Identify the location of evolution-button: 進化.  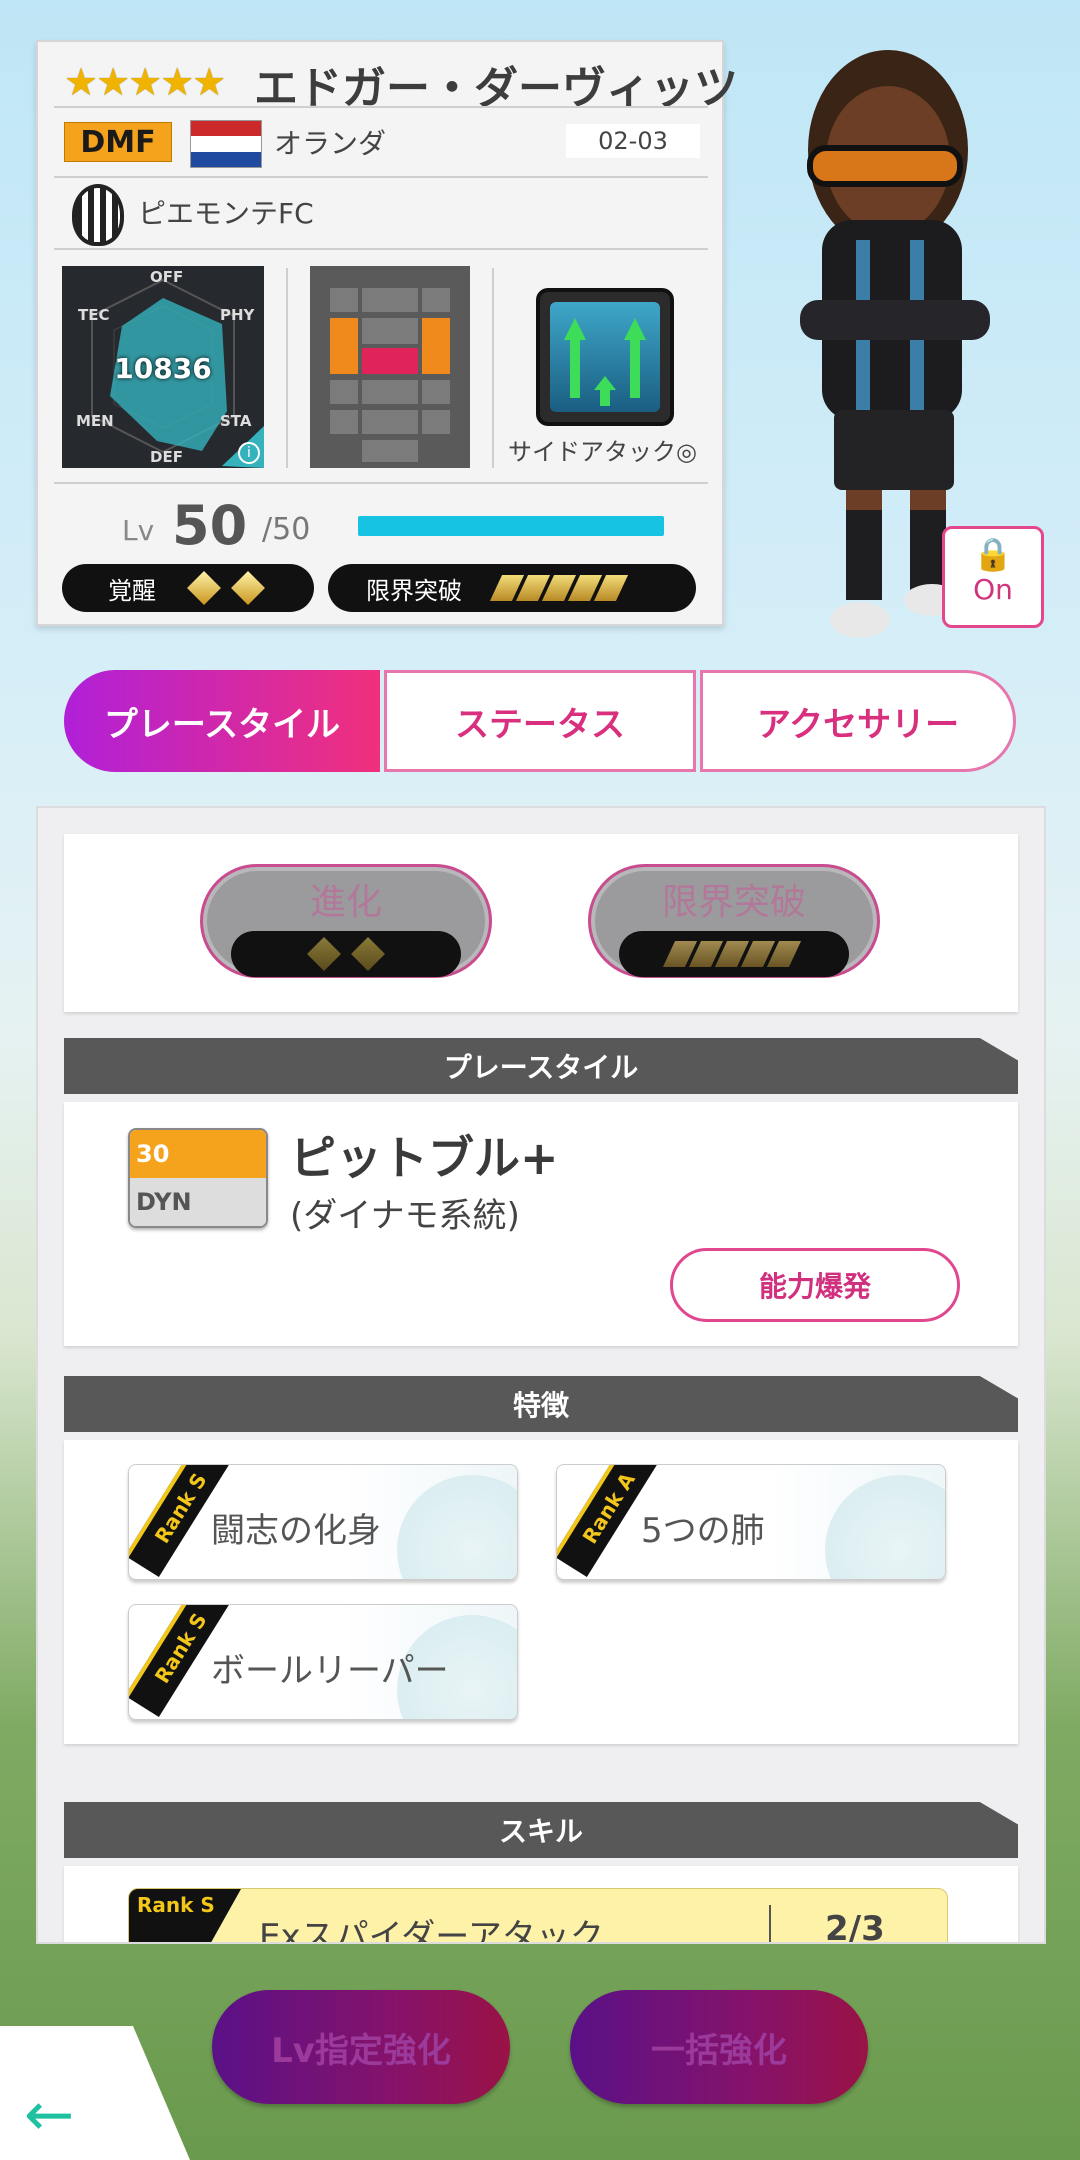
(346, 921).